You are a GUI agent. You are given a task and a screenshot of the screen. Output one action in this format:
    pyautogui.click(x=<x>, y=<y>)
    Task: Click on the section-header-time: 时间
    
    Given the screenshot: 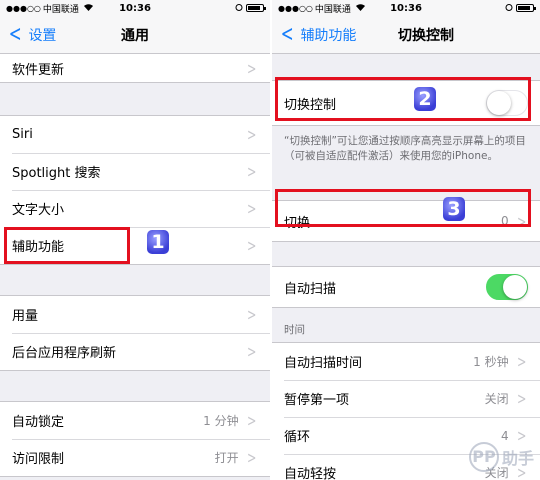 What is the action you would take?
    pyautogui.click(x=294, y=330)
    